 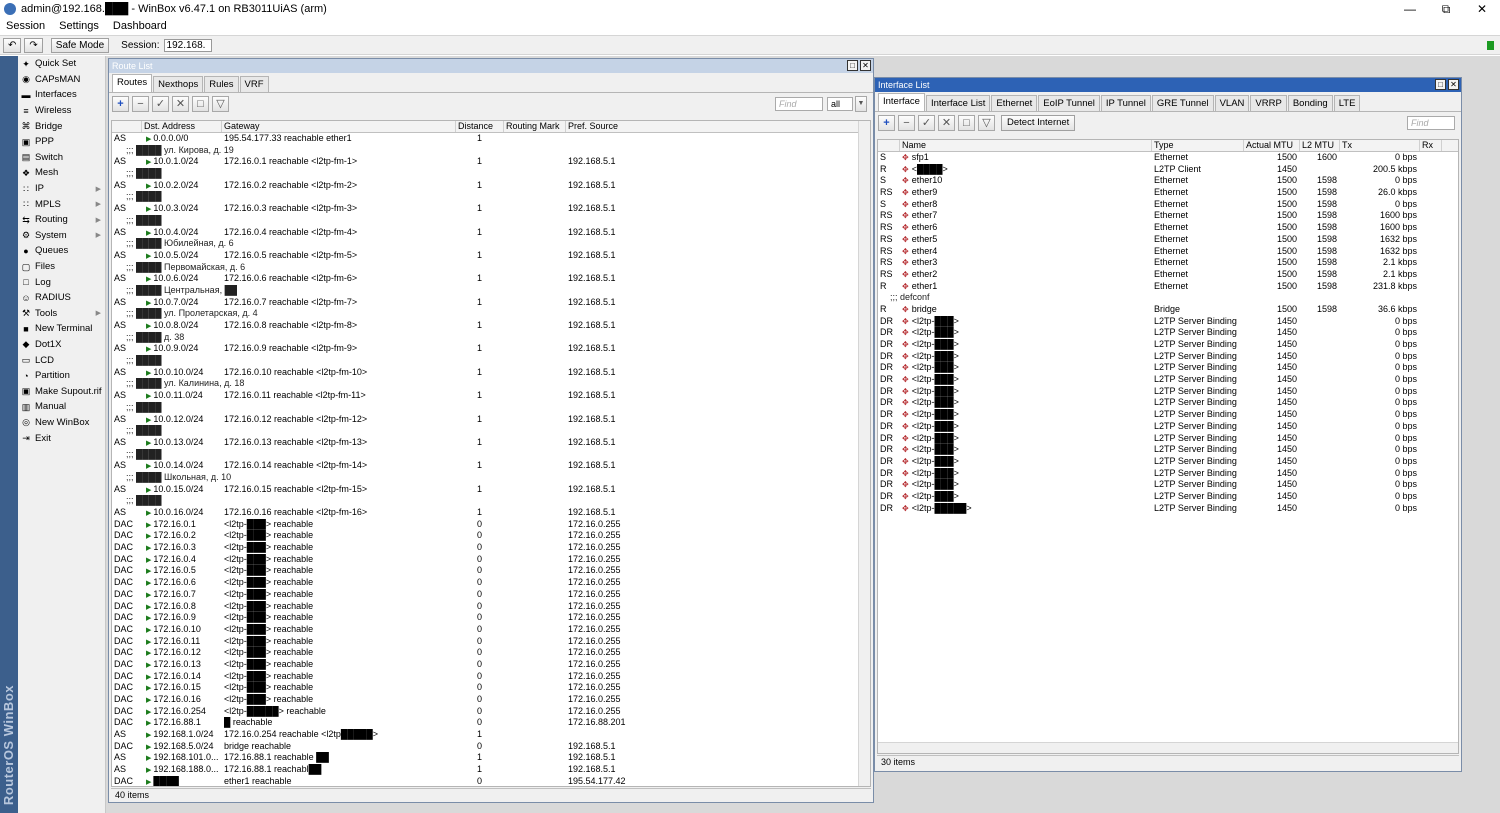 What do you see at coordinates (80, 45) in the screenshot?
I see `safe-mode-button: Safe Mode` at bounding box center [80, 45].